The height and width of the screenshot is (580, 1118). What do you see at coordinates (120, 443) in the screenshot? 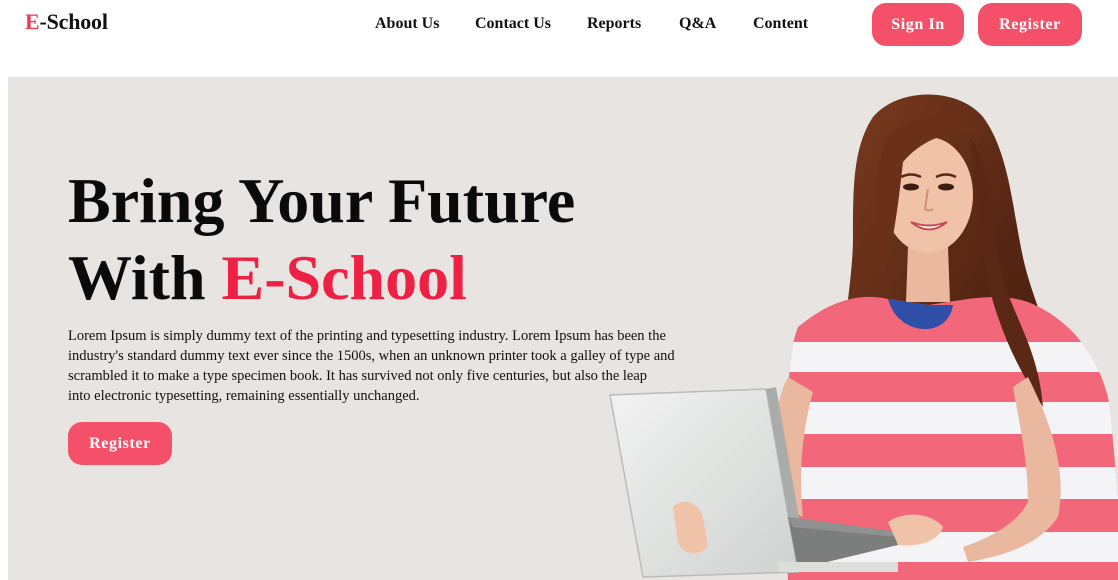
I see `hero-register-button: Register` at bounding box center [120, 443].